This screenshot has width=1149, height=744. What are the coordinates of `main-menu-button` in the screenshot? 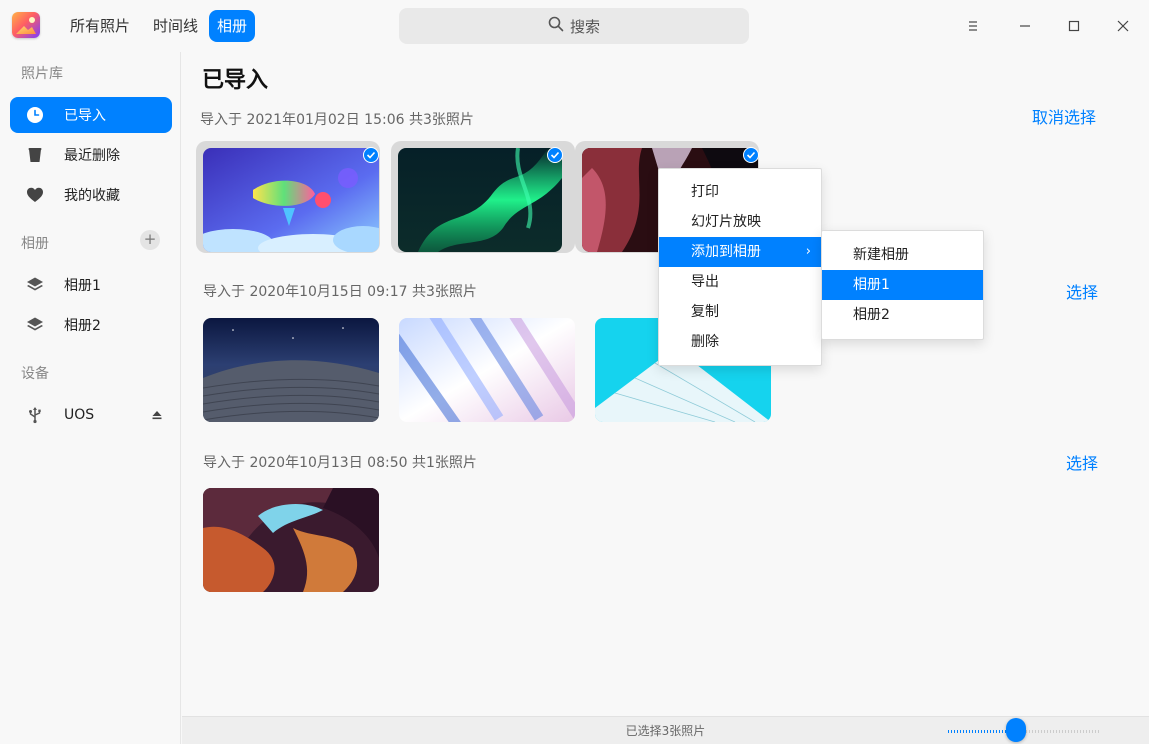 It's located at (973, 26).